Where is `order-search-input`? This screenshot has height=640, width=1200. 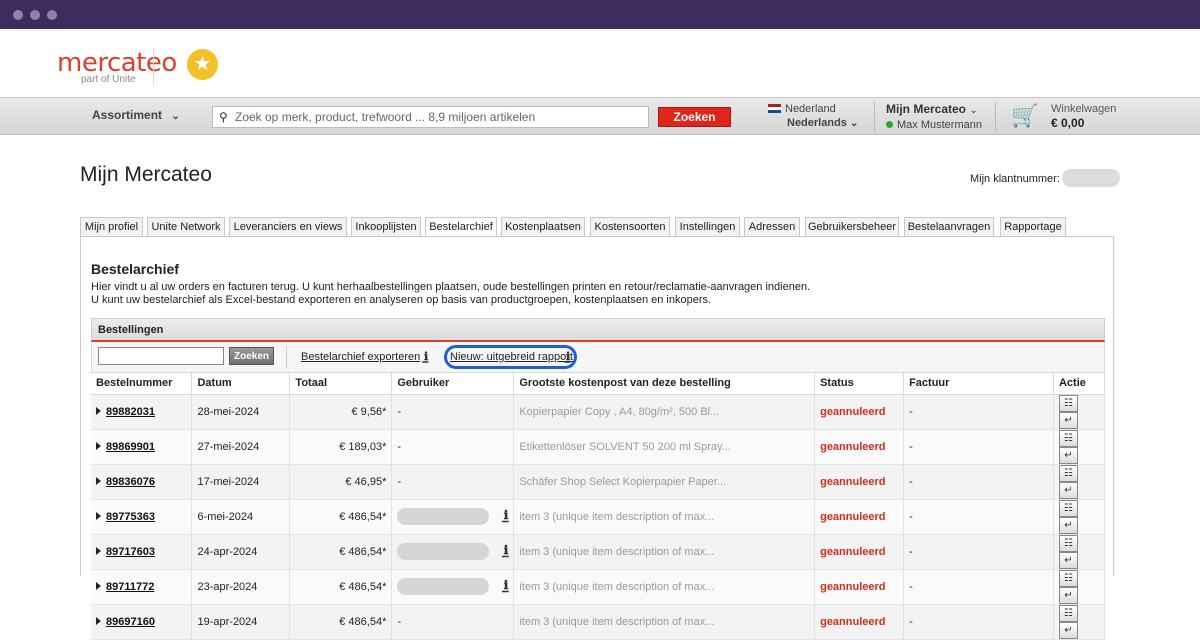 order-search-input is located at coordinates (161, 356).